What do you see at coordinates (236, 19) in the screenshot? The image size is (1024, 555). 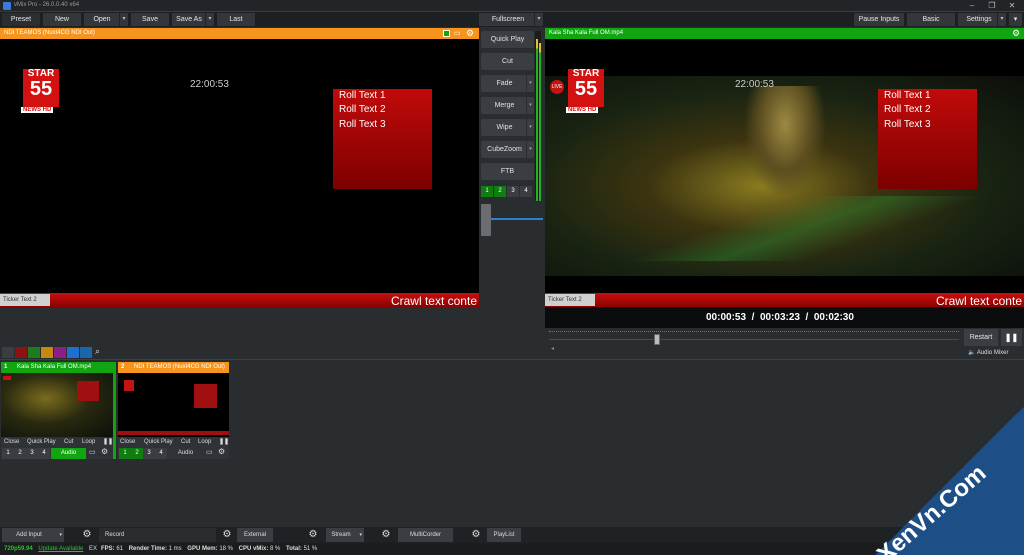 I see `last-button: Last` at bounding box center [236, 19].